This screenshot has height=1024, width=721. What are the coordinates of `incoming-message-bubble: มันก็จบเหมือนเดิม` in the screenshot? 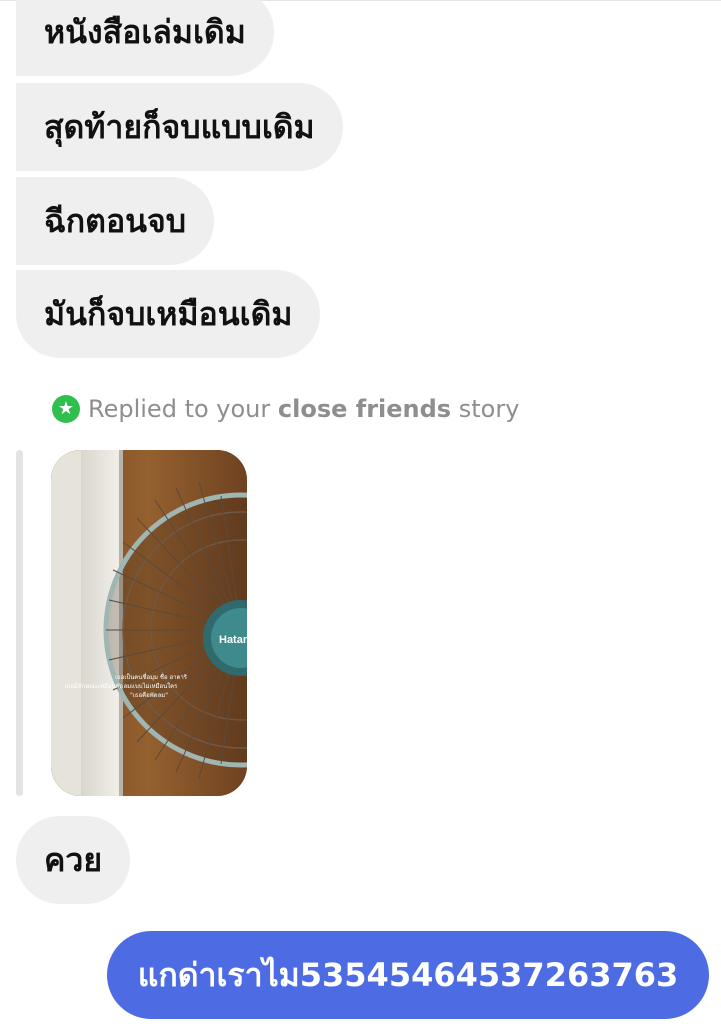 It's located at (168, 314).